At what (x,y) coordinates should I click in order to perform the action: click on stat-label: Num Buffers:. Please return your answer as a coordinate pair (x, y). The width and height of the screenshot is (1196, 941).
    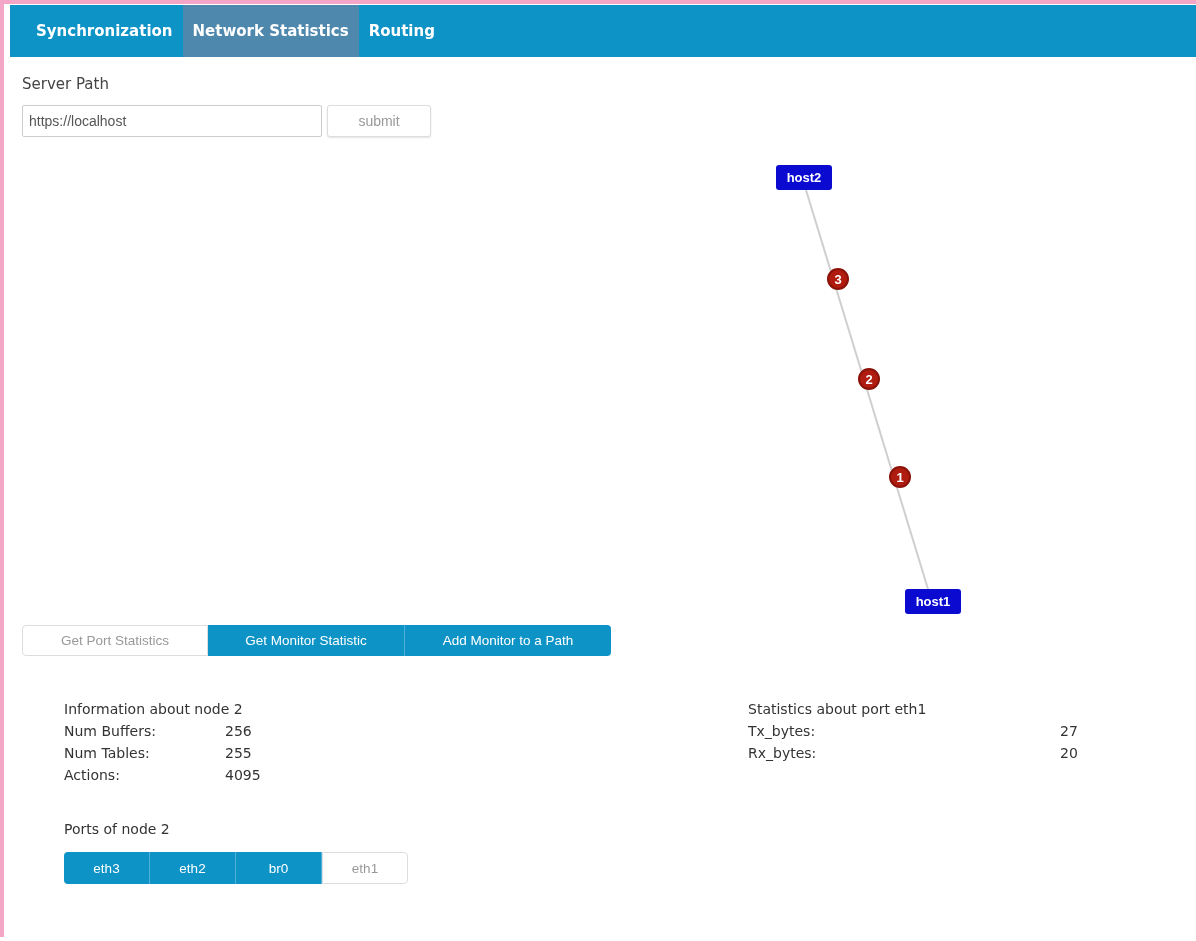
    Looking at the image, I should click on (110, 731).